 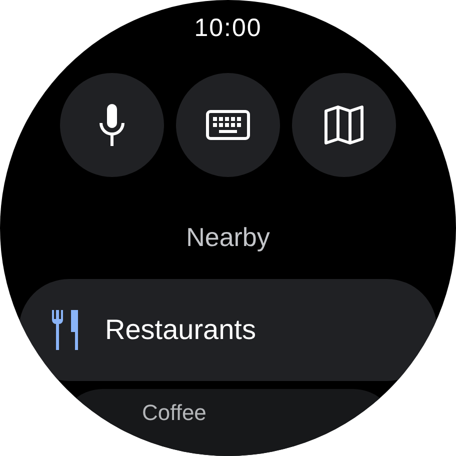 I want to click on time: 10:00, so click(x=228, y=28).